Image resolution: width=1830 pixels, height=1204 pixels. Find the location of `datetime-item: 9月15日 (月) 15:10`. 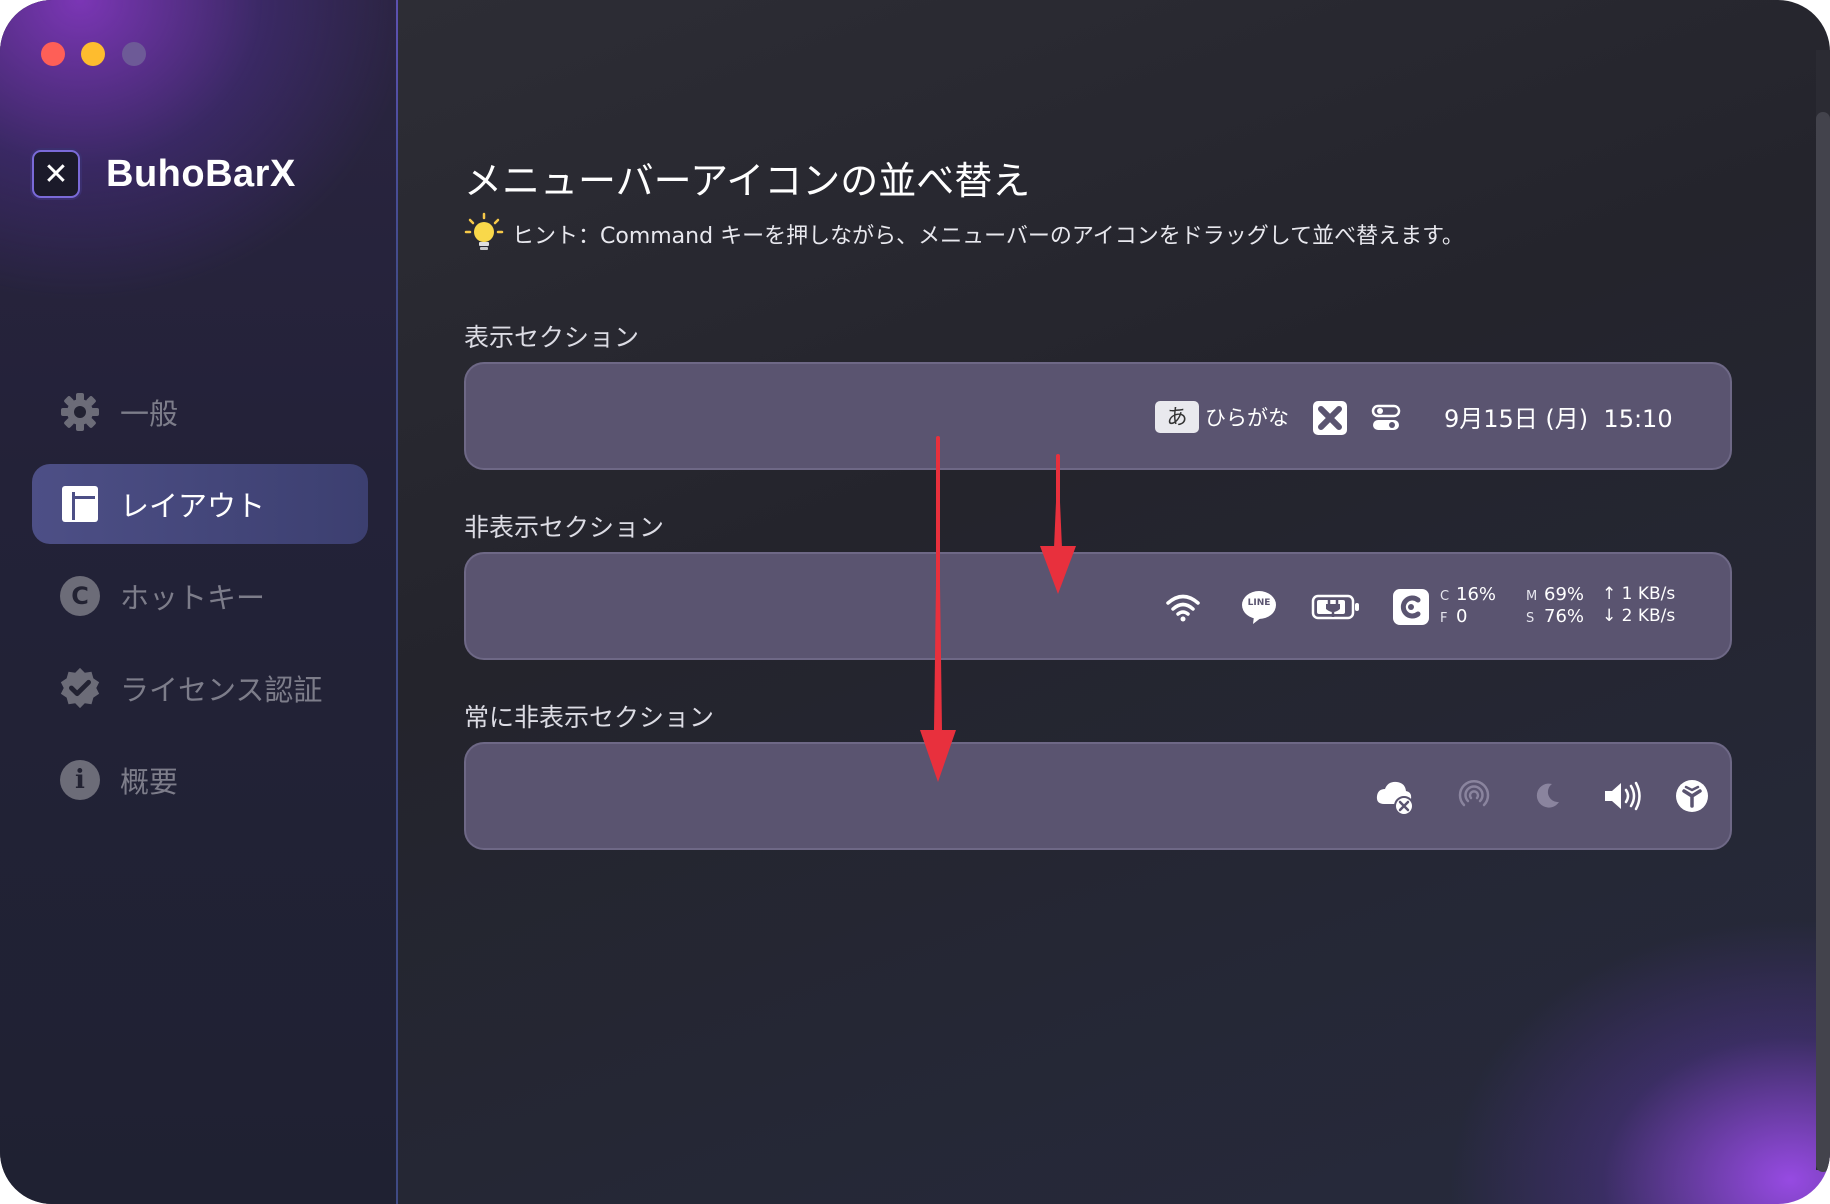

datetime-item: 9月15日 (月) 15:10 is located at coordinates (1564, 416).